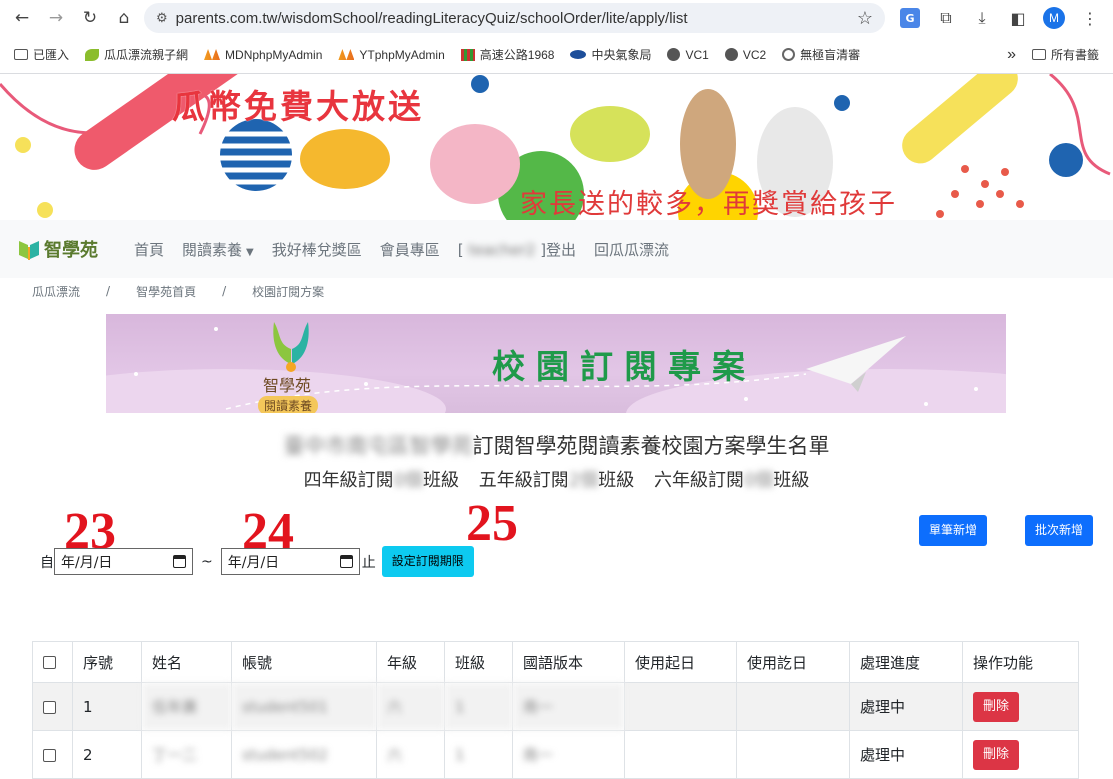  What do you see at coordinates (708, 204) in the screenshot?
I see `banner-subtitle: 家長送的較多，再獎賞給孩子` at bounding box center [708, 204].